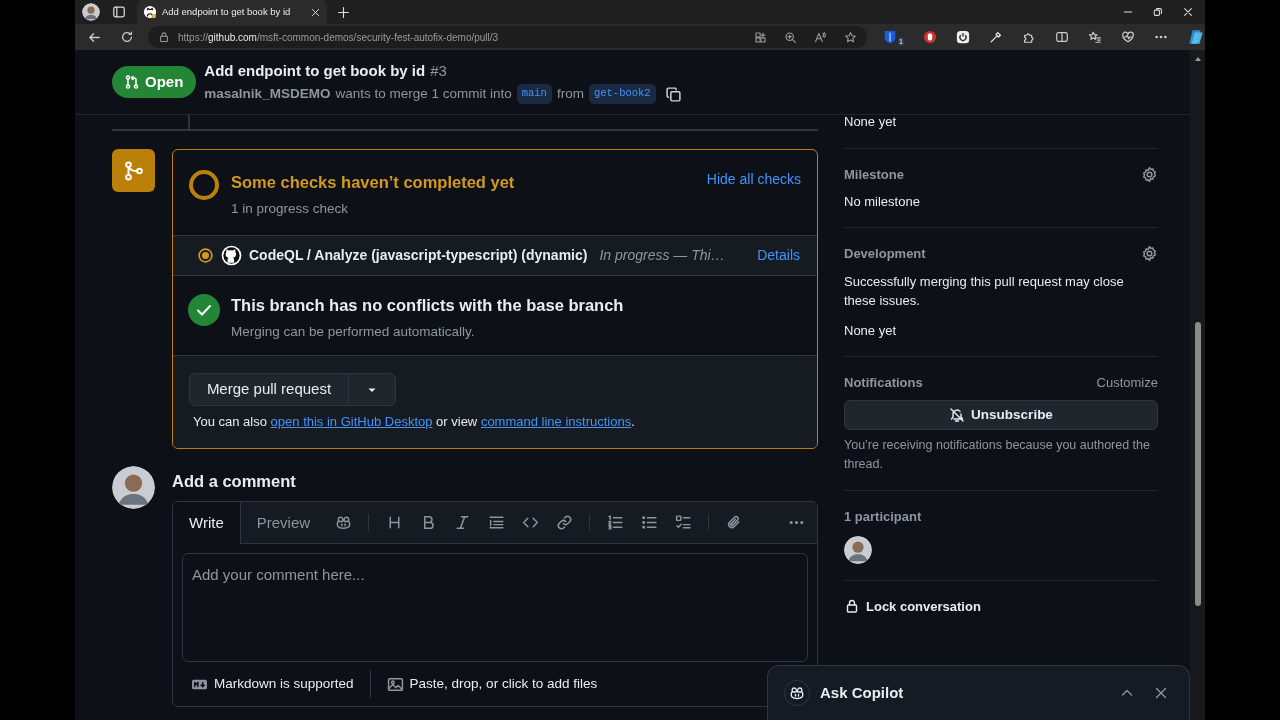  Describe the element at coordinates (997, 455) in the screenshot. I see `notification-note: You’re receiving notifications because you authored the thread.` at that location.